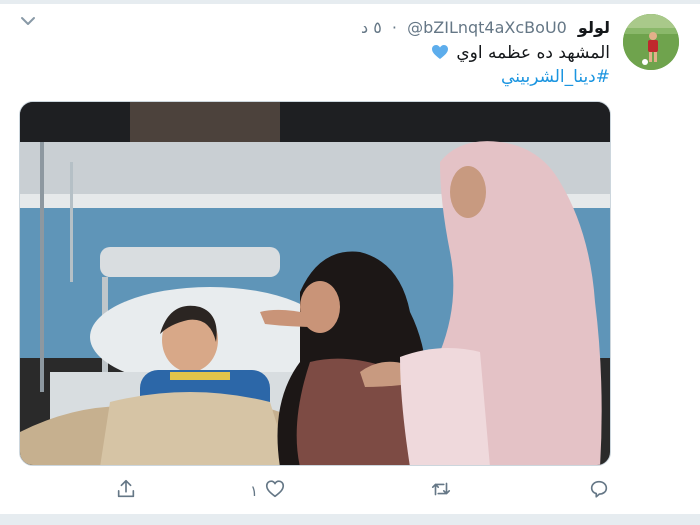 The width and height of the screenshot is (700, 525). I want to click on timestamp: ٥ د, so click(371, 27).